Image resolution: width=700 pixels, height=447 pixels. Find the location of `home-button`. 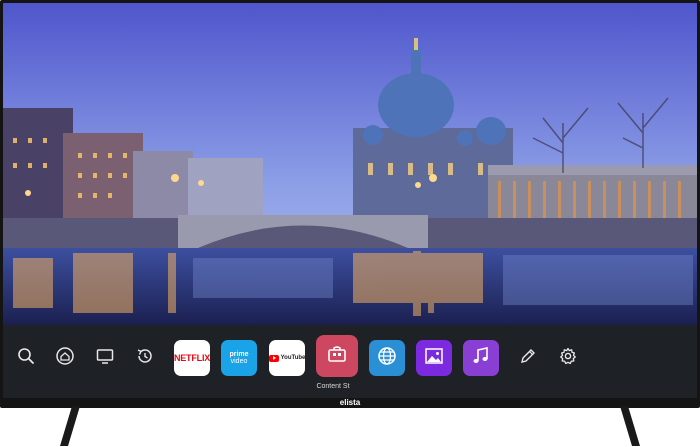

home-button is located at coordinates (65, 358).